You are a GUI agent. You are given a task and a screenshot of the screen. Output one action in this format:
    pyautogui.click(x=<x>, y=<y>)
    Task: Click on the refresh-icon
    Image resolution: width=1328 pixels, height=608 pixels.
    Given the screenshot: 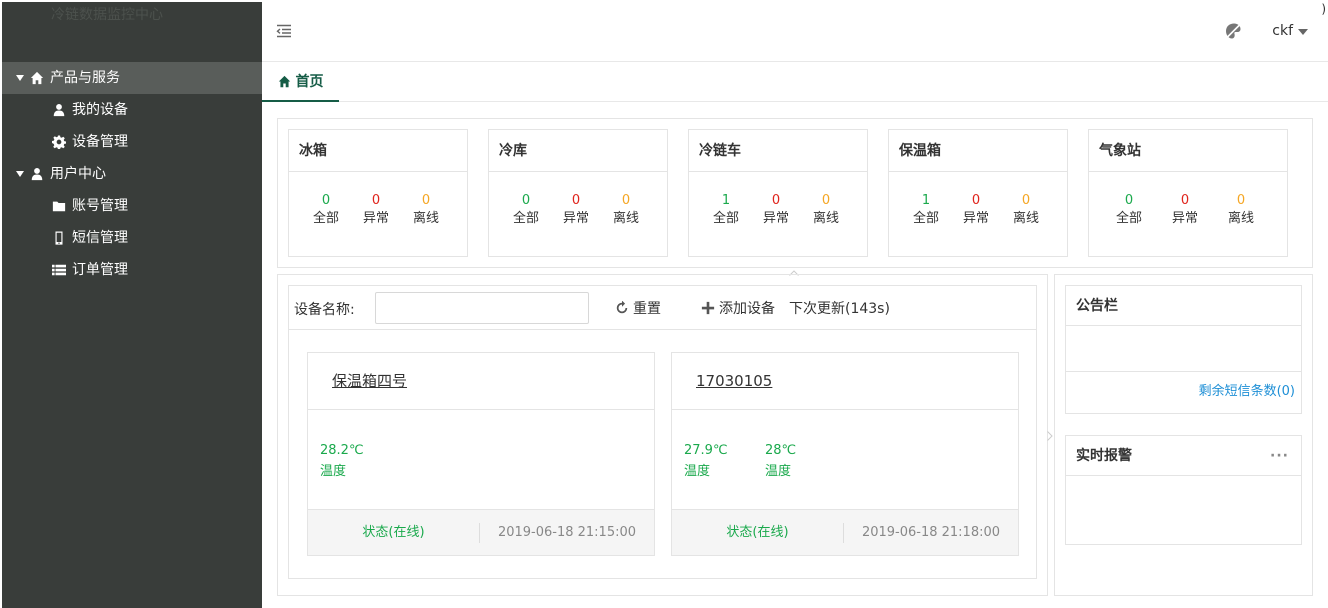 What is the action you would take?
    pyautogui.click(x=622, y=307)
    